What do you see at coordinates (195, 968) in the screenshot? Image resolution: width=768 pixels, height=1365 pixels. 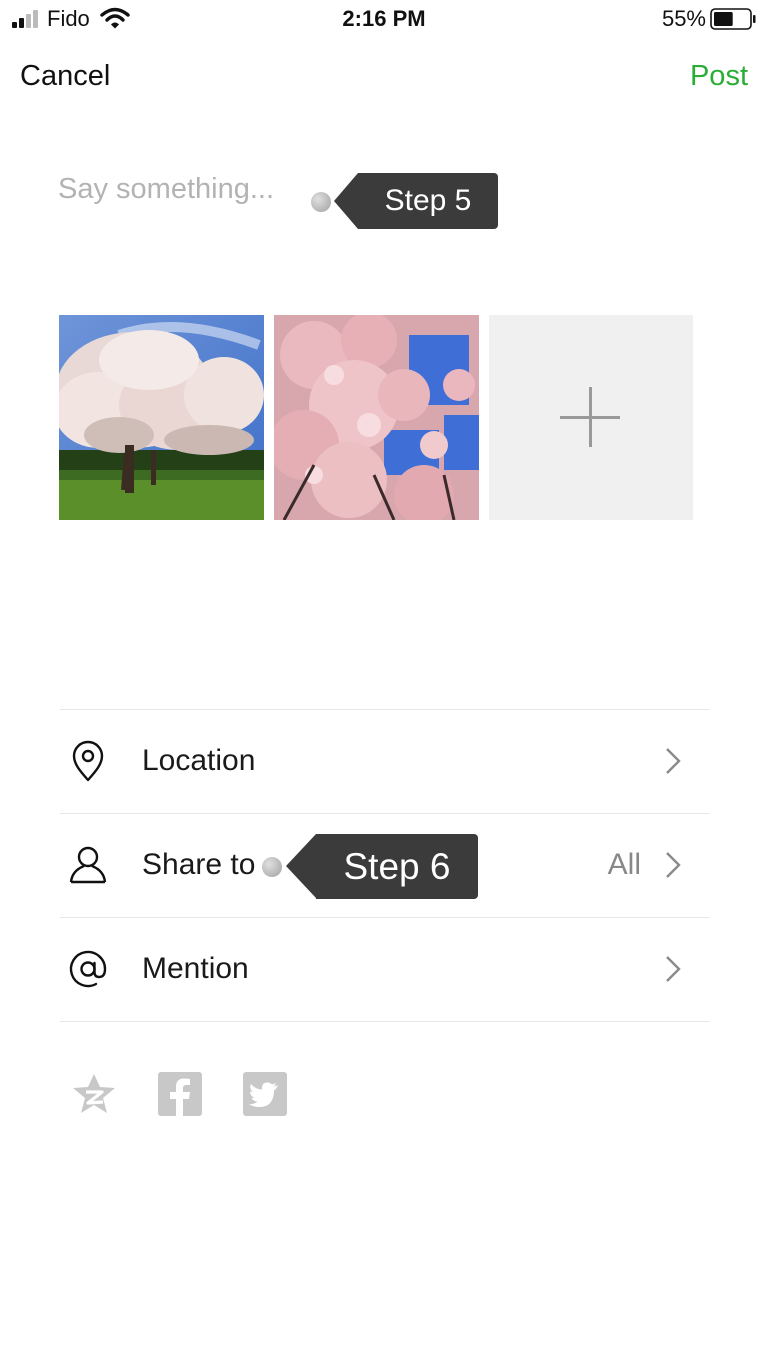 I see `mention-label: Mention` at bounding box center [195, 968].